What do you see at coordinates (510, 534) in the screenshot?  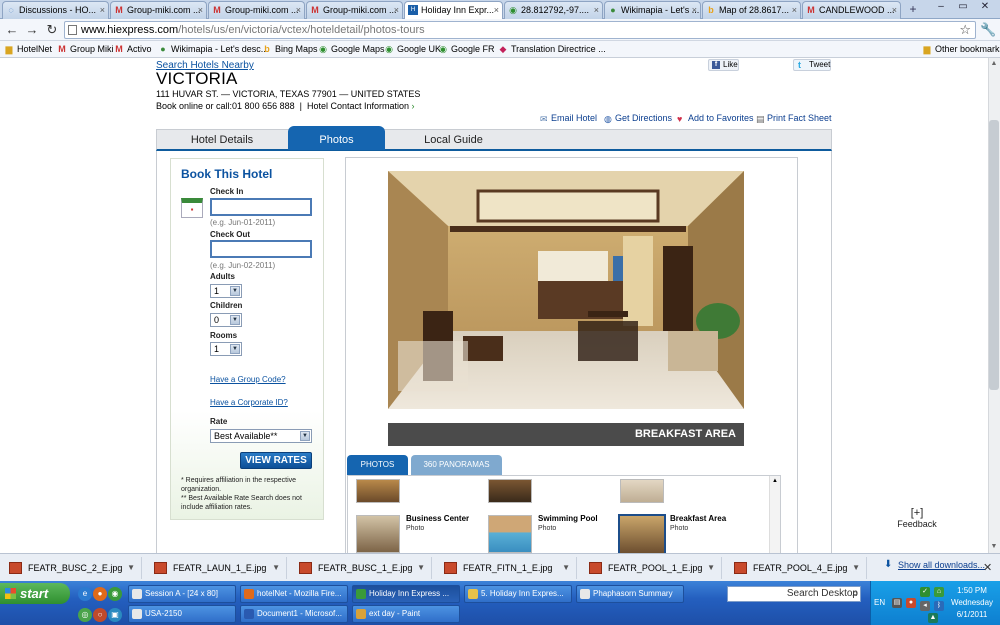 I see `gallery-thumb-swimming-pool` at bounding box center [510, 534].